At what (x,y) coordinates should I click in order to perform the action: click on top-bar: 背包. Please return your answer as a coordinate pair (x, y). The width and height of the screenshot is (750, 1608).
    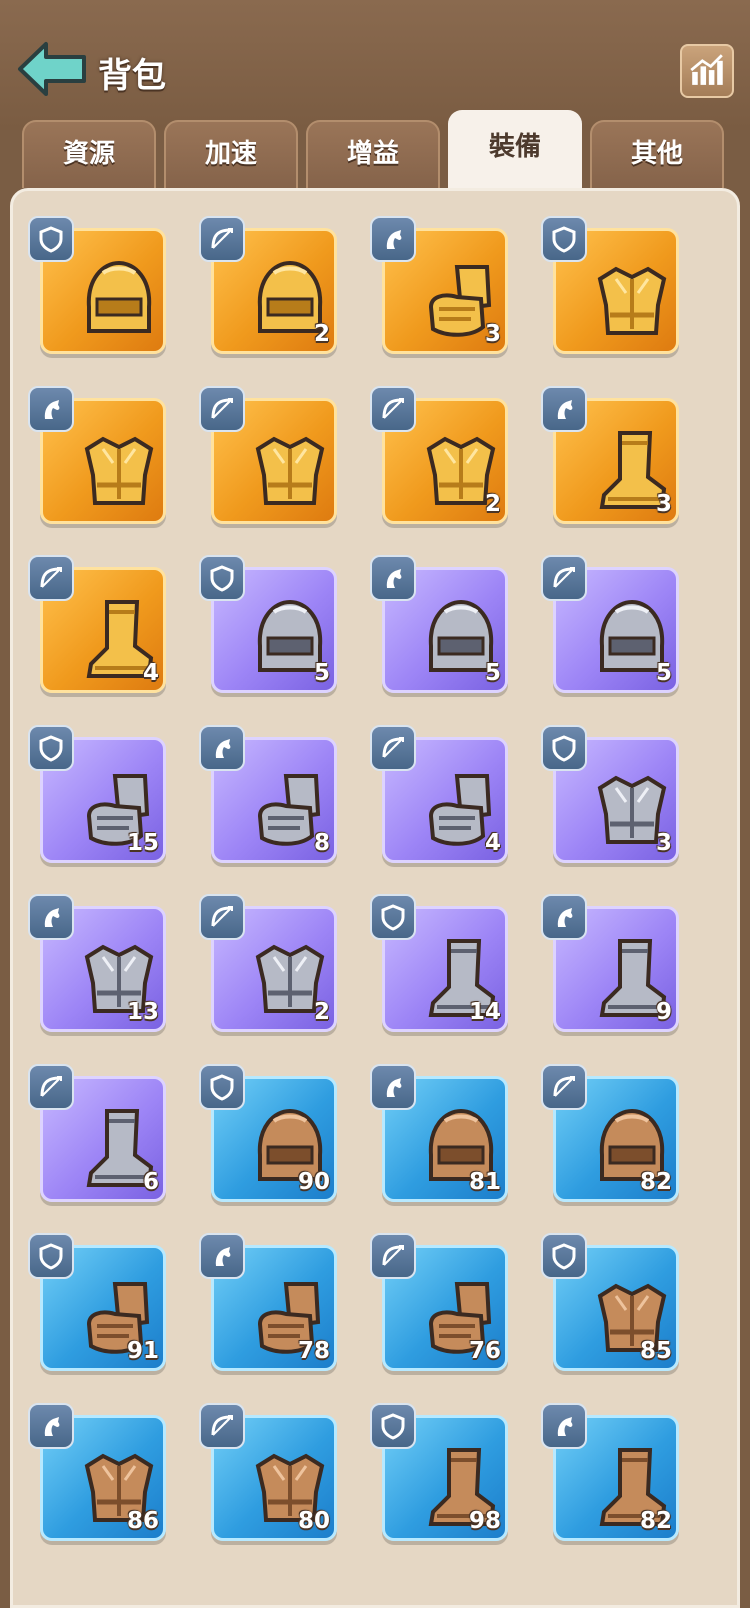
    Looking at the image, I should click on (375, 65).